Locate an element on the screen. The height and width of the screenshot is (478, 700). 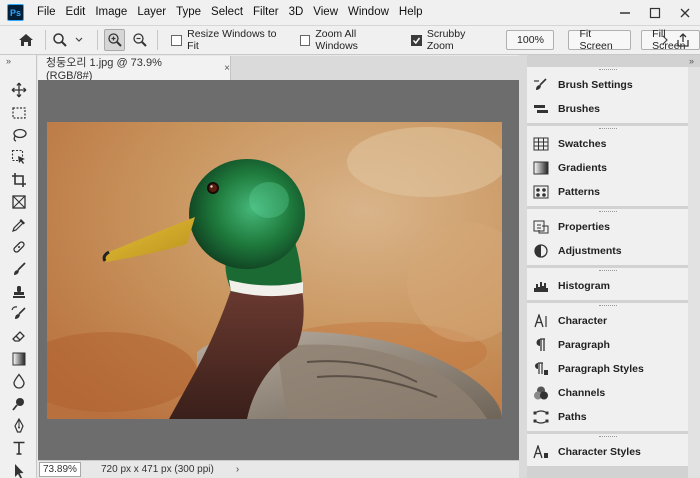
gradients-icon is located at coordinates (541, 168).